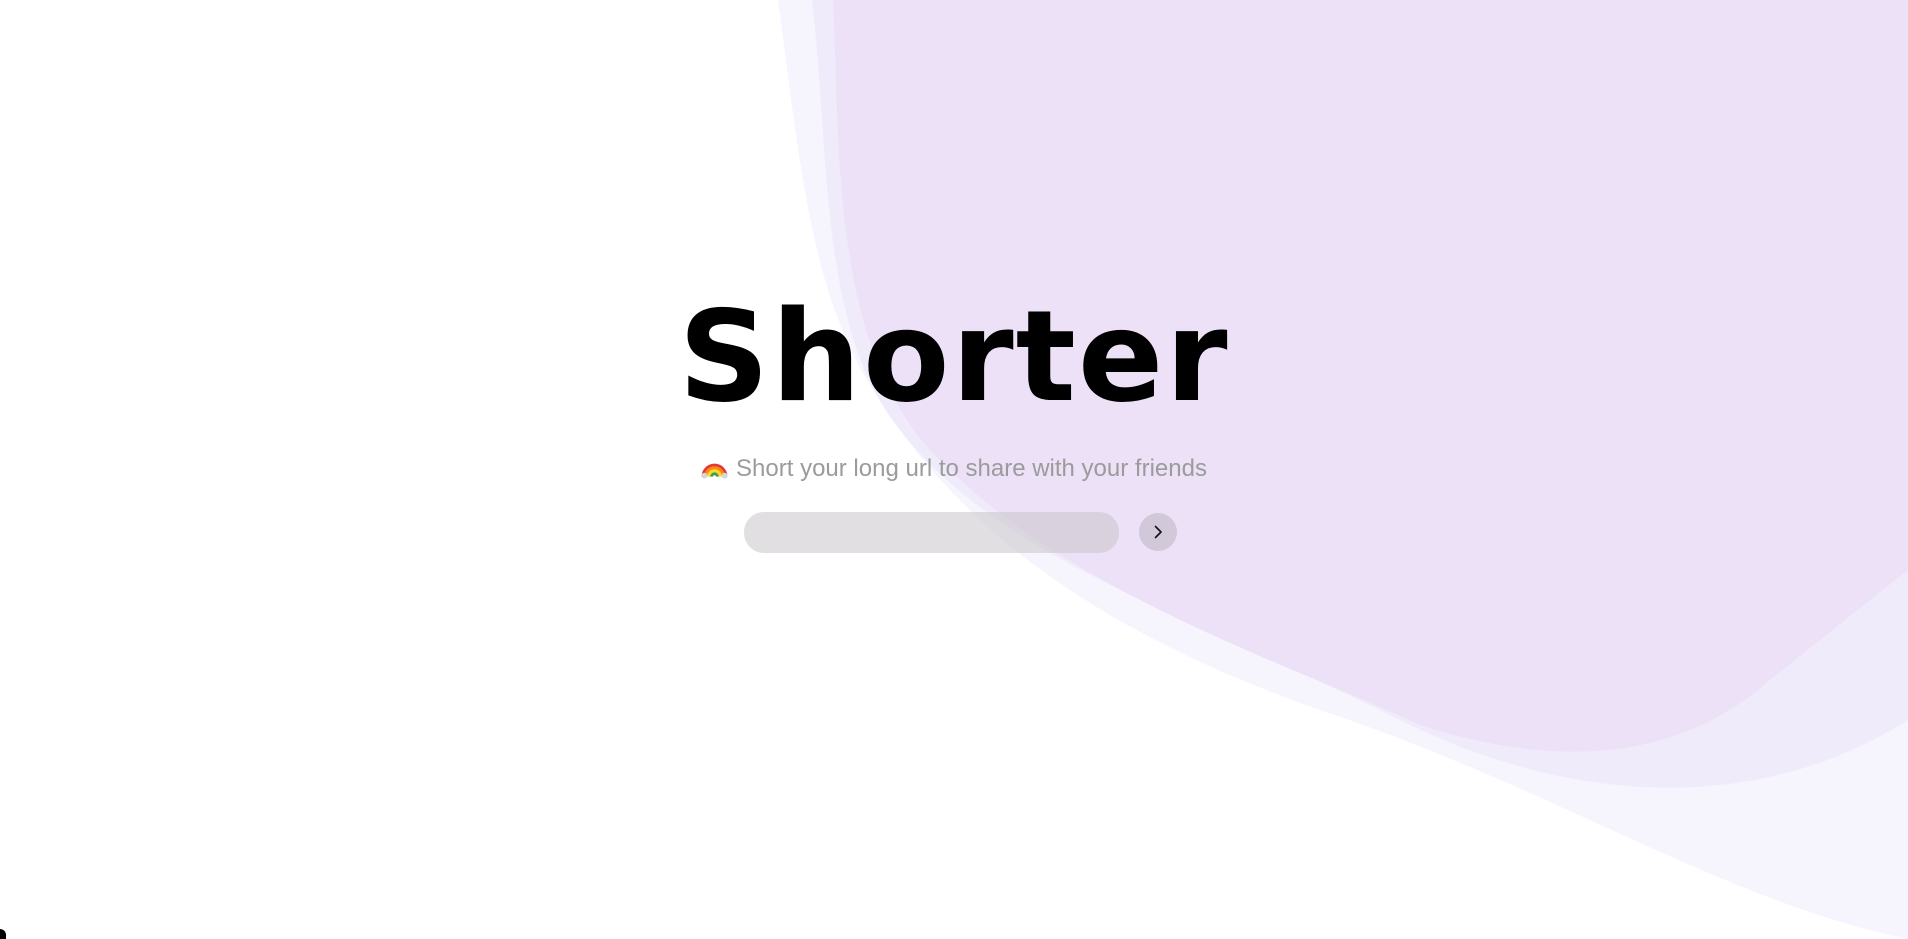 The image size is (1908, 939). What do you see at coordinates (931, 532) in the screenshot?
I see `url-input` at bounding box center [931, 532].